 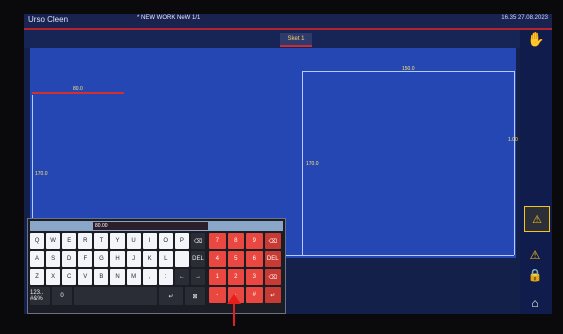 What do you see at coordinates (117, 277) in the screenshot?
I see `letter-key: N` at bounding box center [117, 277].